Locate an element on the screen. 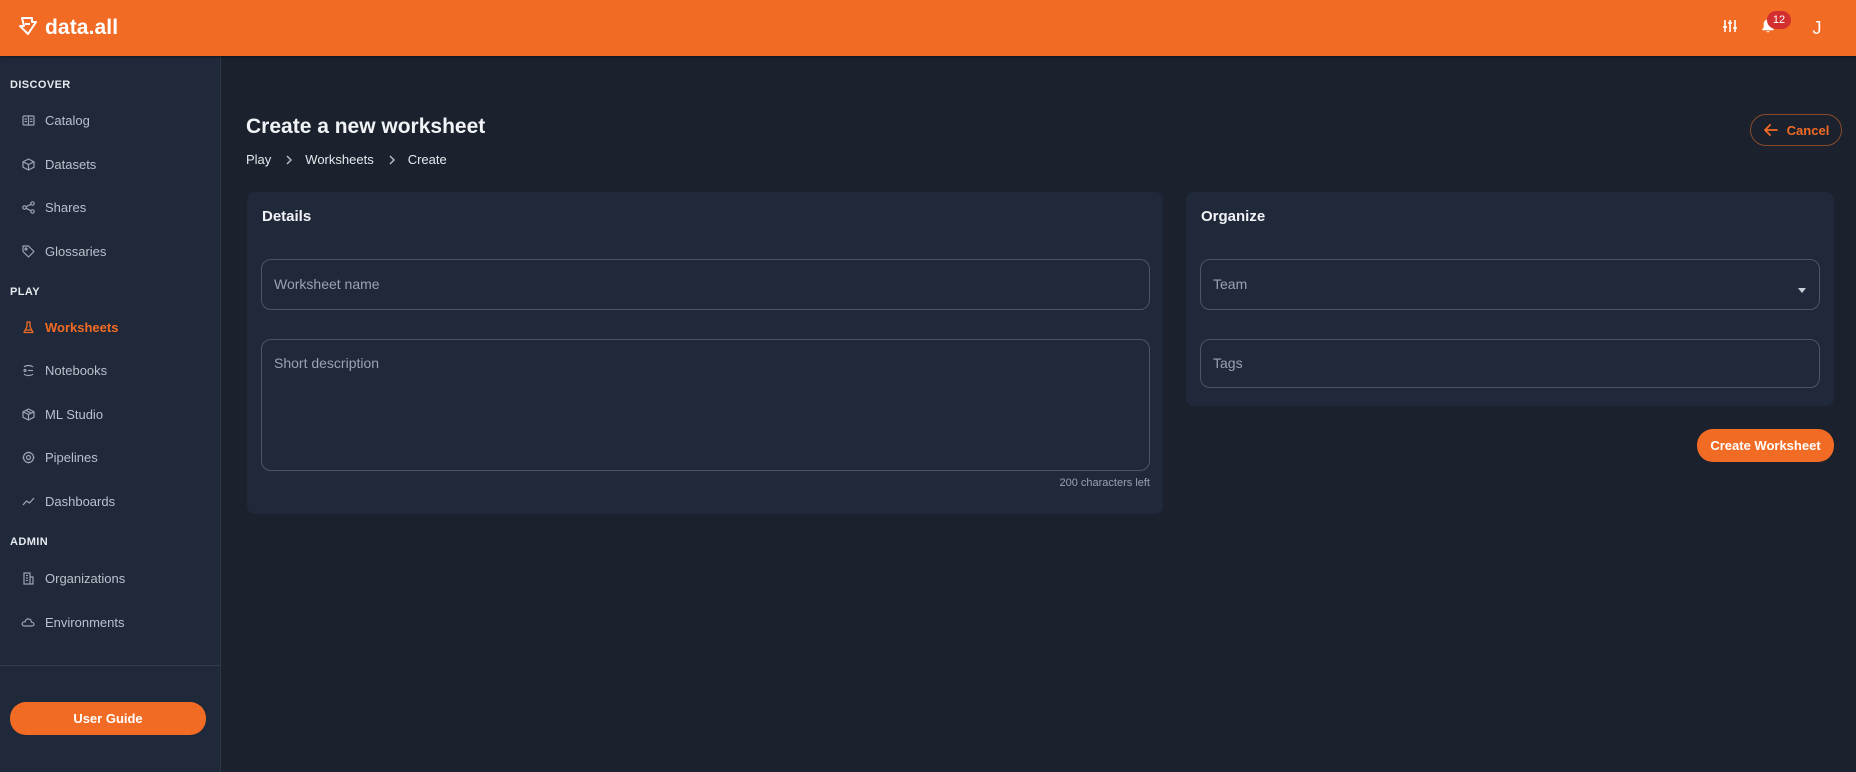 The width and height of the screenshot is (1856, 772). breadcrumb-play: Play is located at coordinates (258, 159).